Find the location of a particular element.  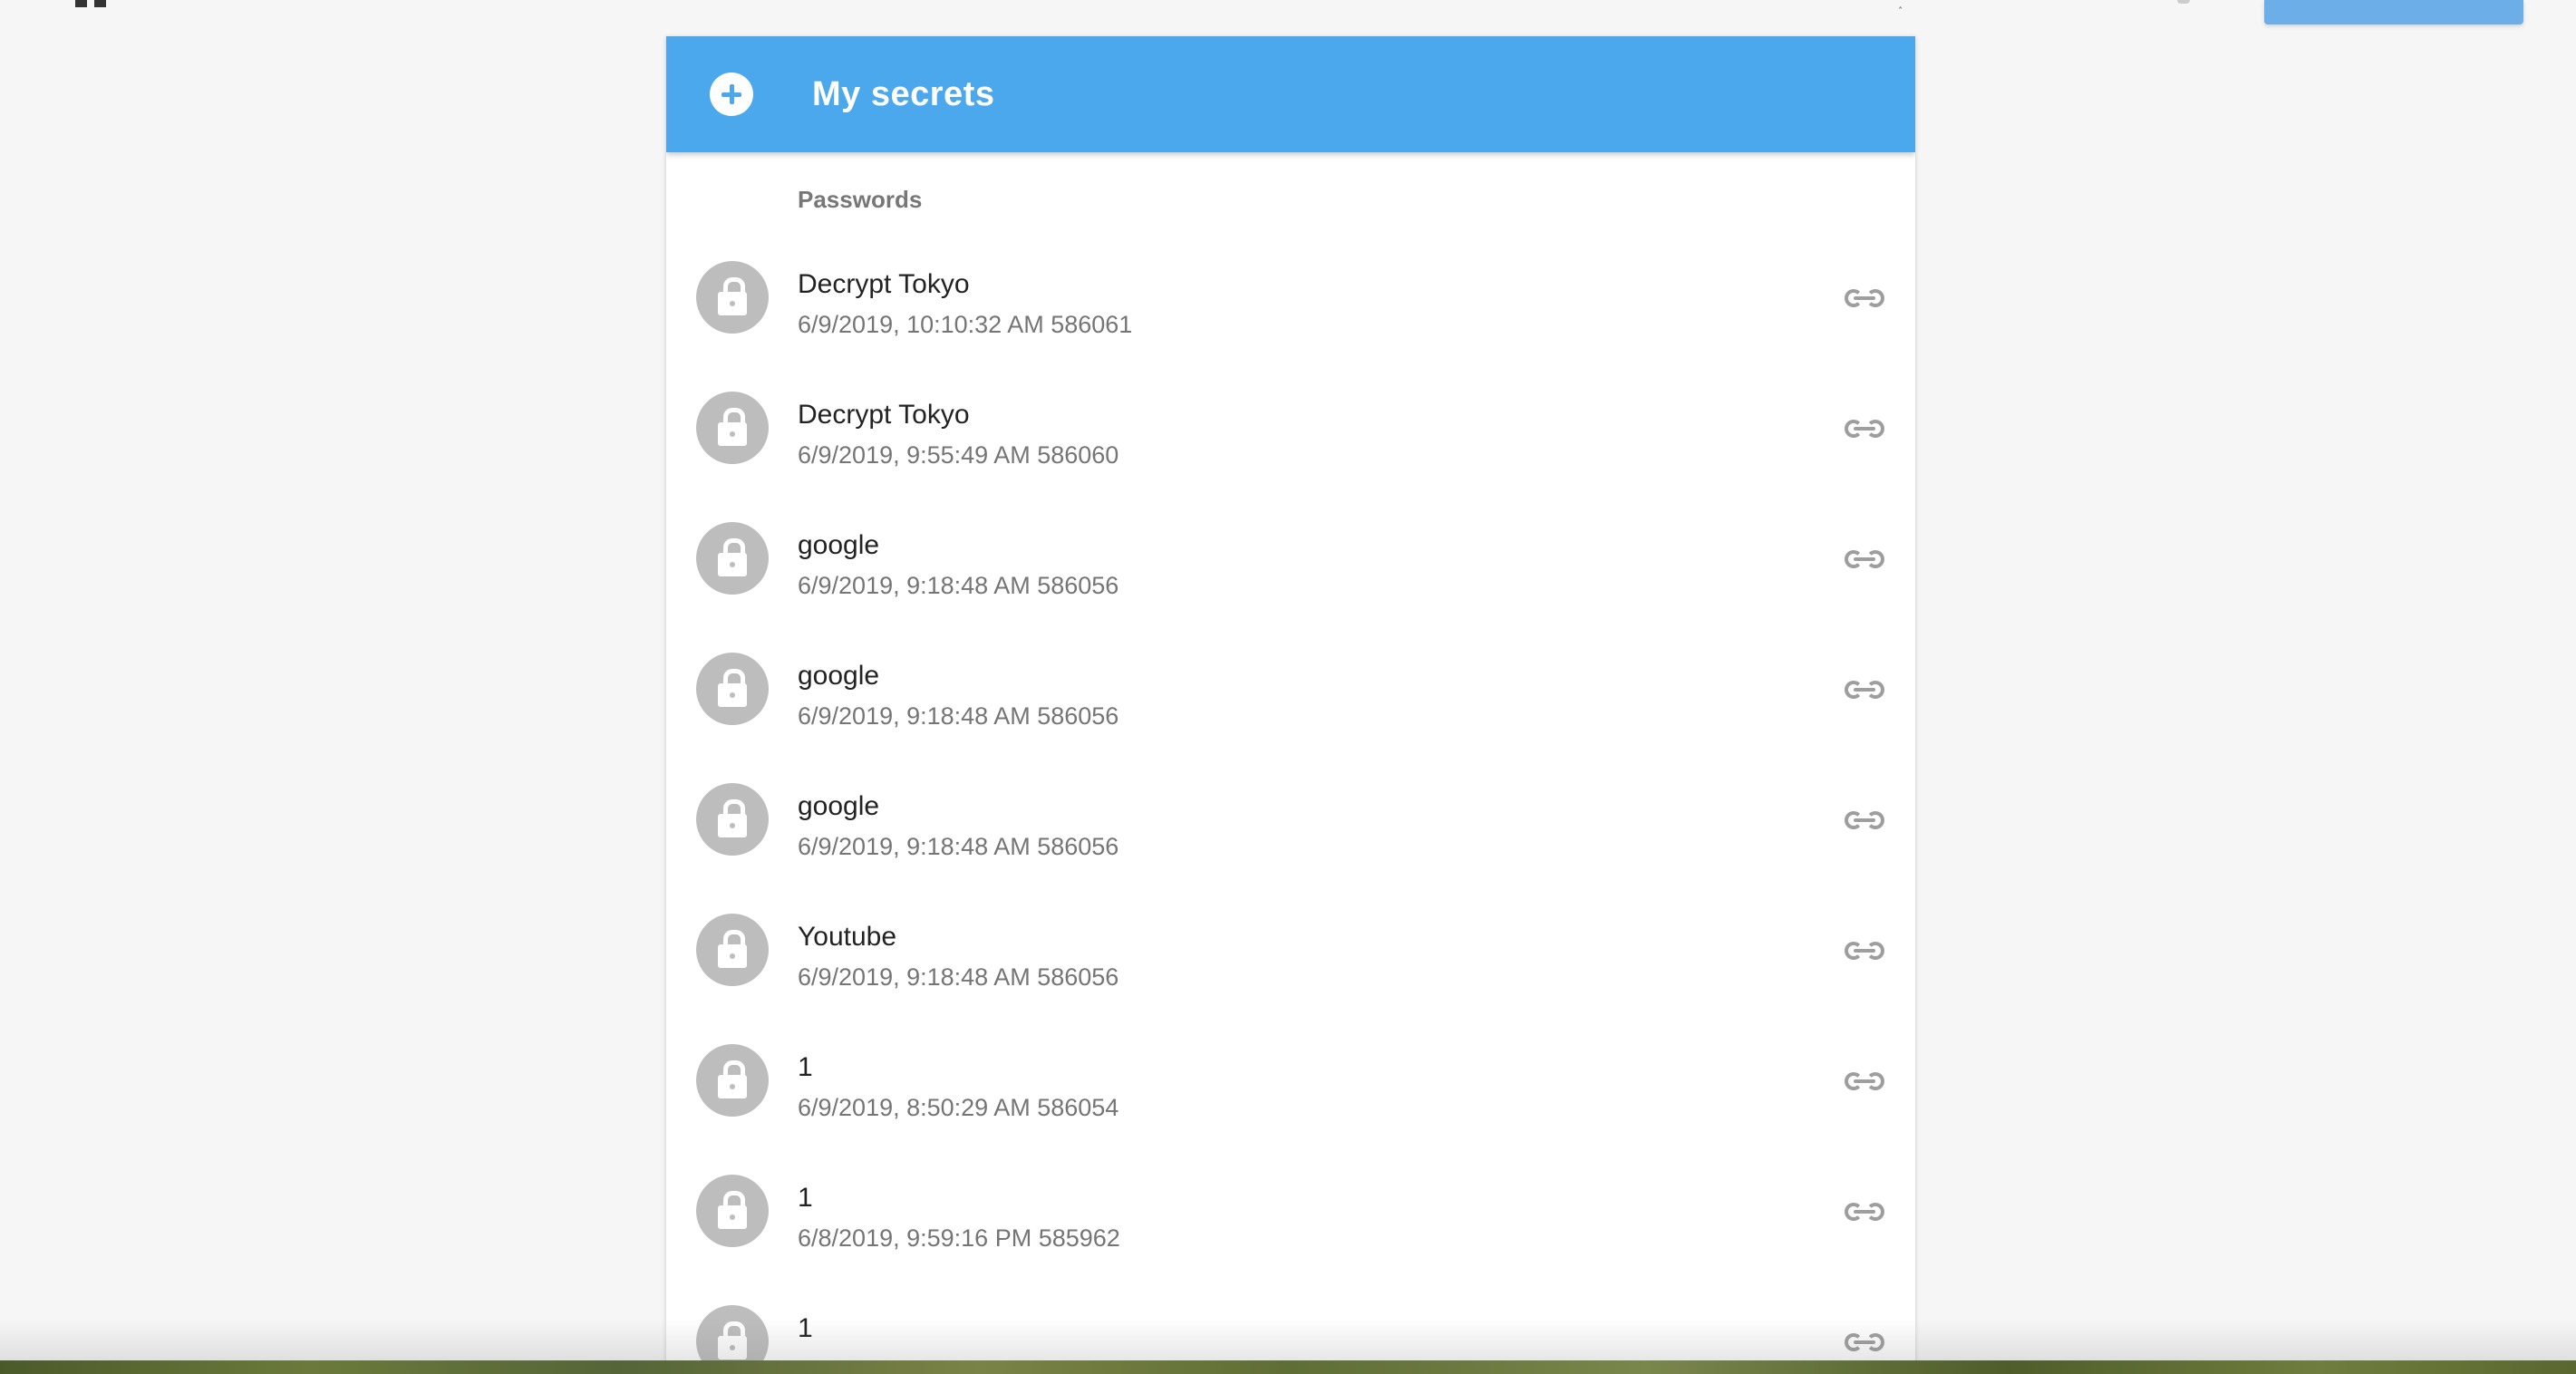

menu-icon is located at coordinates (90, 3).